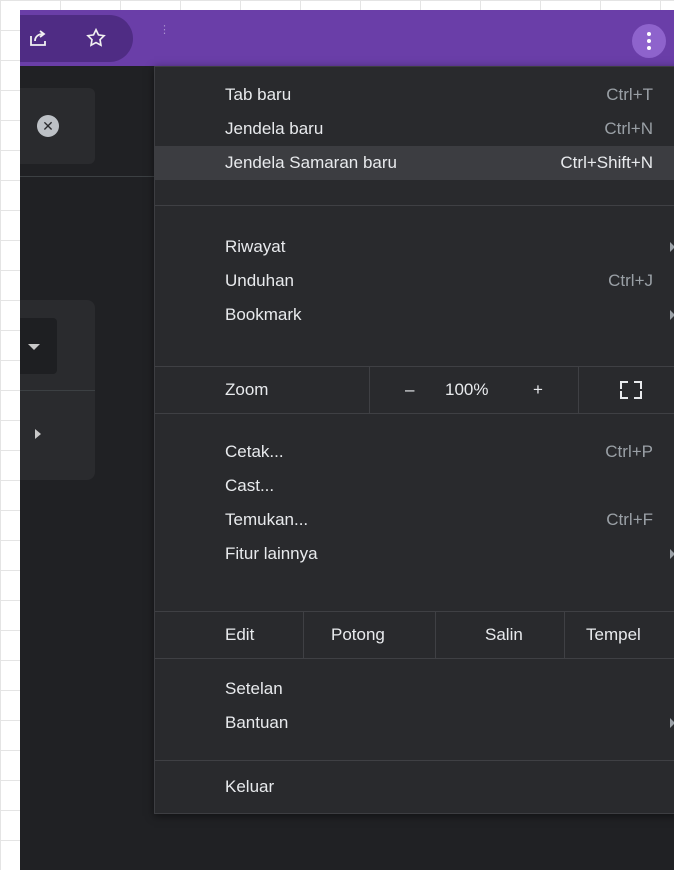 This screenshot has width=674, height=870. Describe the element at coordinates (628, 128) in the screenshot. I see `menu-item-shortcut: Ctrl+N` at that location.